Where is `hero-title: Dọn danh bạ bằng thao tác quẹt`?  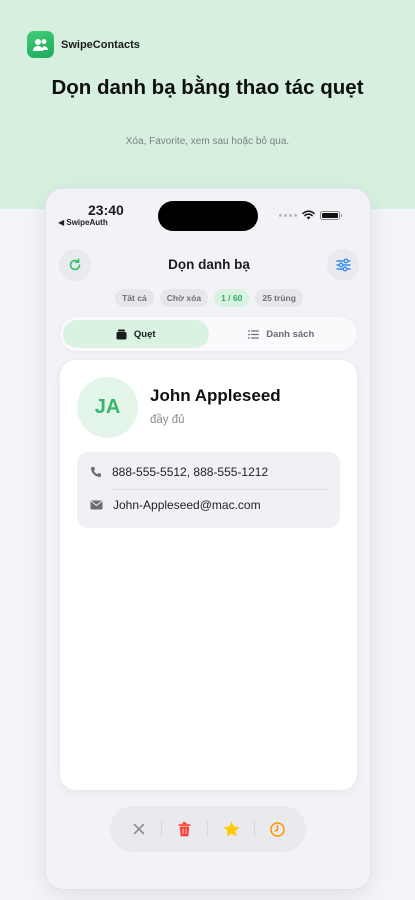 hero-title: Dọn danh bạ bằng thao tác quẹt is located at coordinates (207, 87).